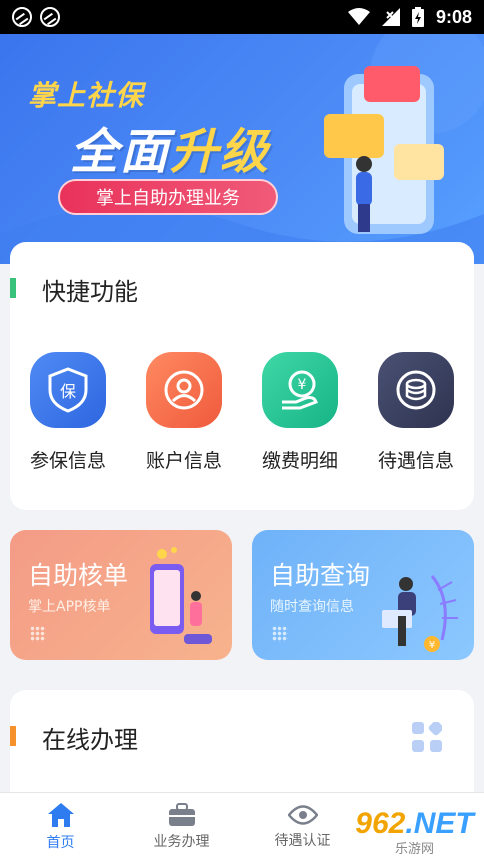 This screenshot has width=484, height=861. Describe the element at coordinates (181, 595) in the screenshot. I see `phone-person-illustration` at that location.